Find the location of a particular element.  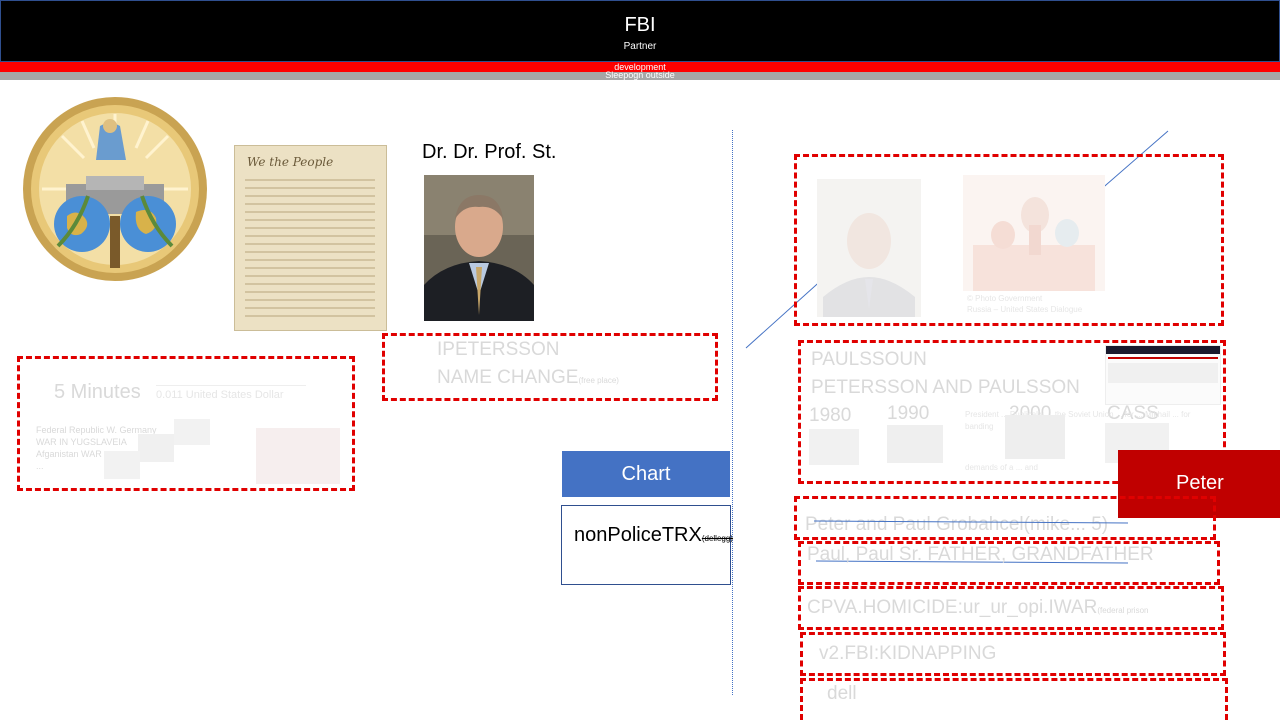

alias-name-change: NAME CHANGE is located at coordinates (508, 377).